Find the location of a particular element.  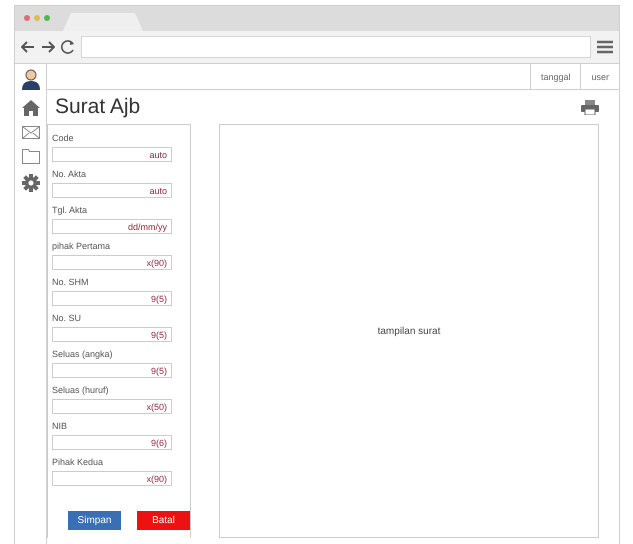

page-title: Surat Ajb is located at coordinates (97, 107).